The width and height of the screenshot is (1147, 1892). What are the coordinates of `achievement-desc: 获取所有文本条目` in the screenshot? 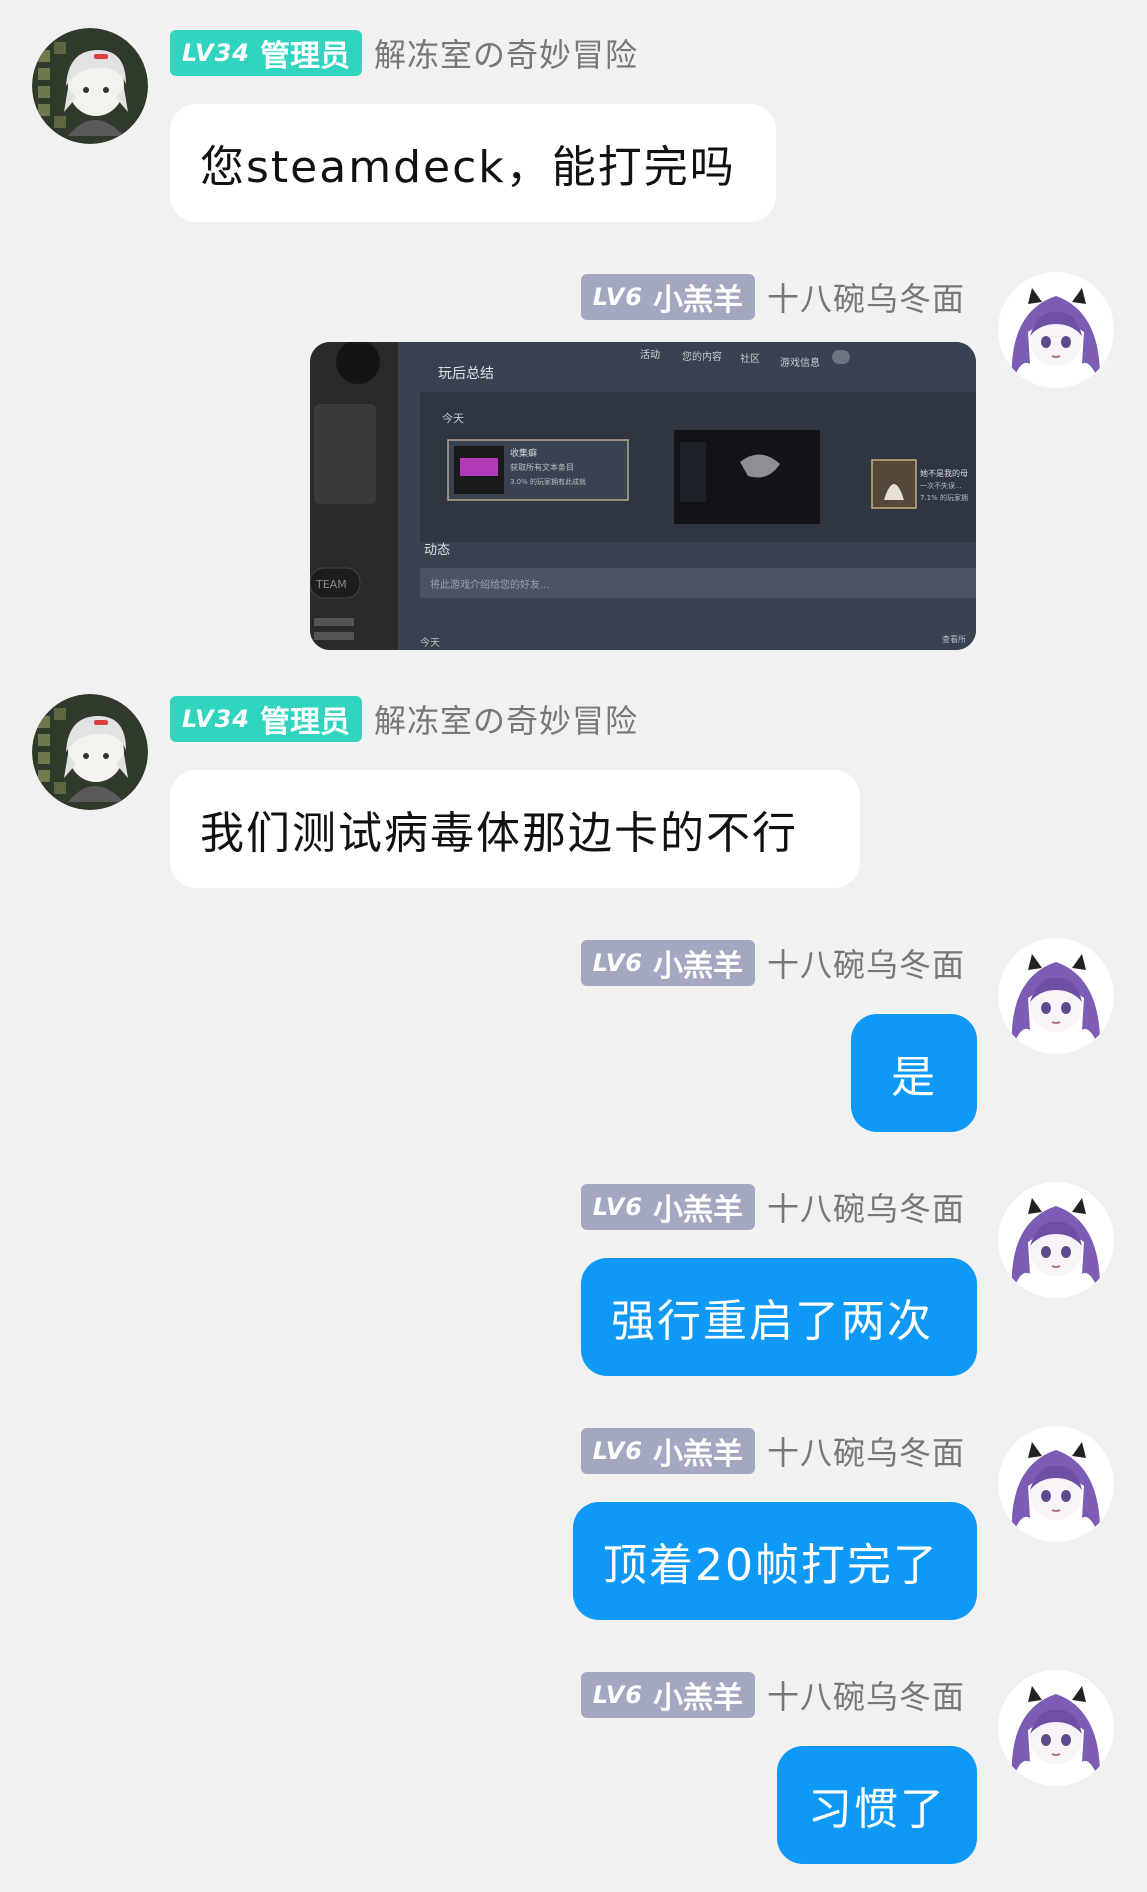 It's located at (542, 467).